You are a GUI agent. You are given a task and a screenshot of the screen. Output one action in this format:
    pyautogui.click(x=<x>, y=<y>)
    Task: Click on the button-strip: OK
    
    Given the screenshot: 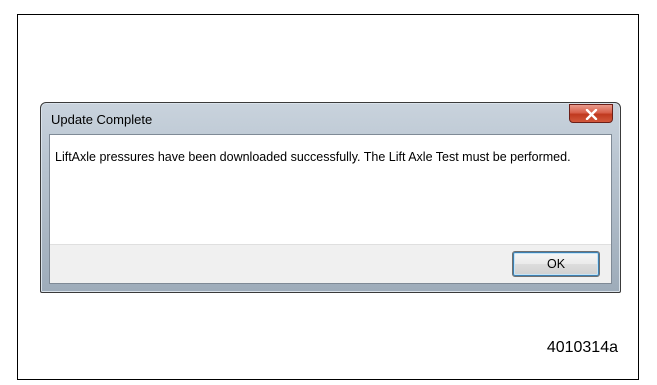 What is the action you would take?
    pyautogui.click(x=330, y=263)
    